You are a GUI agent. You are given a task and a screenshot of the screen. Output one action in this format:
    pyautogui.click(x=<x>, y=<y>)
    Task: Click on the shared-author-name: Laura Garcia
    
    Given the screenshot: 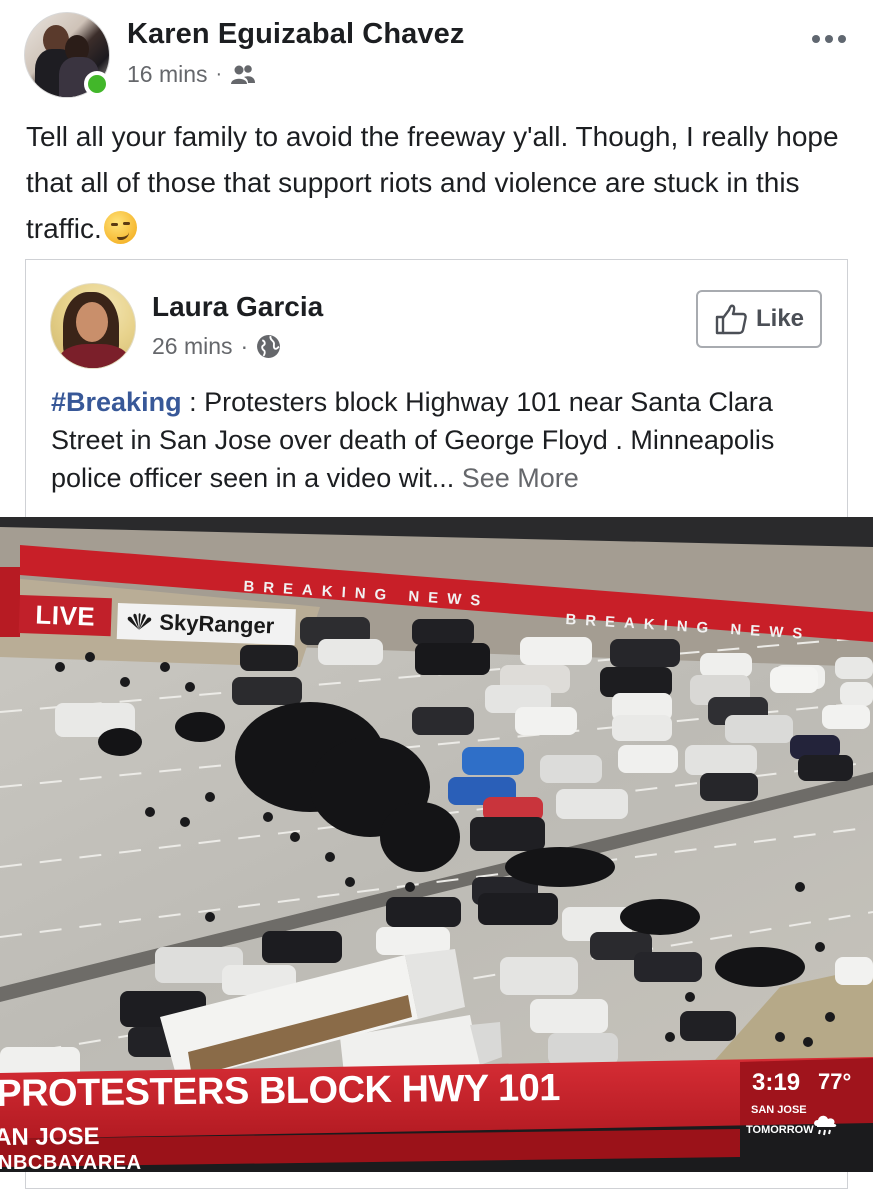 What is the action you would take?
    pyautogui.click(x=237, y=307)
    